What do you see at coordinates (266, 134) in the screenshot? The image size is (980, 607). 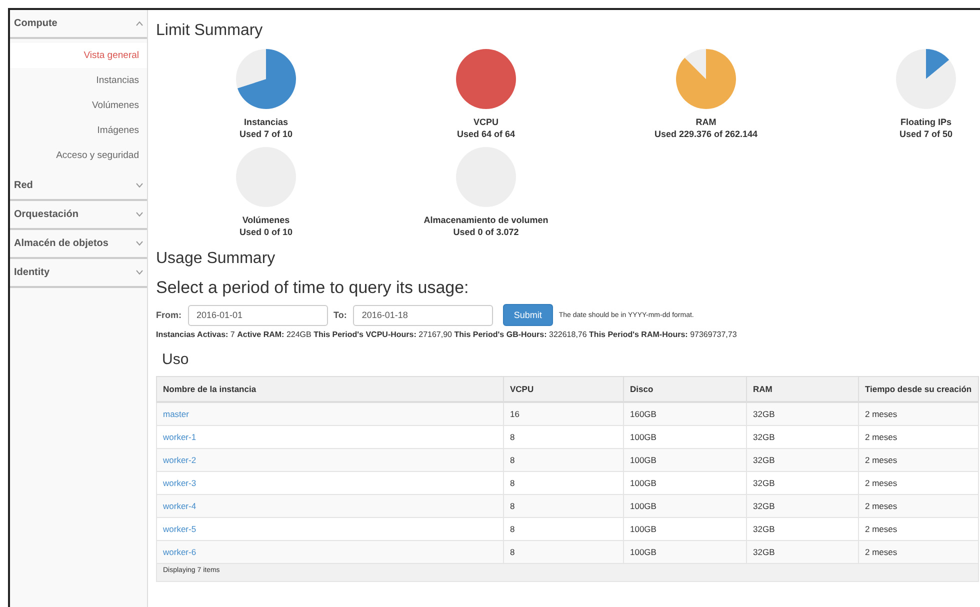 I see `usage-text: Used 7 of 10` at bounding box center [266, 134].